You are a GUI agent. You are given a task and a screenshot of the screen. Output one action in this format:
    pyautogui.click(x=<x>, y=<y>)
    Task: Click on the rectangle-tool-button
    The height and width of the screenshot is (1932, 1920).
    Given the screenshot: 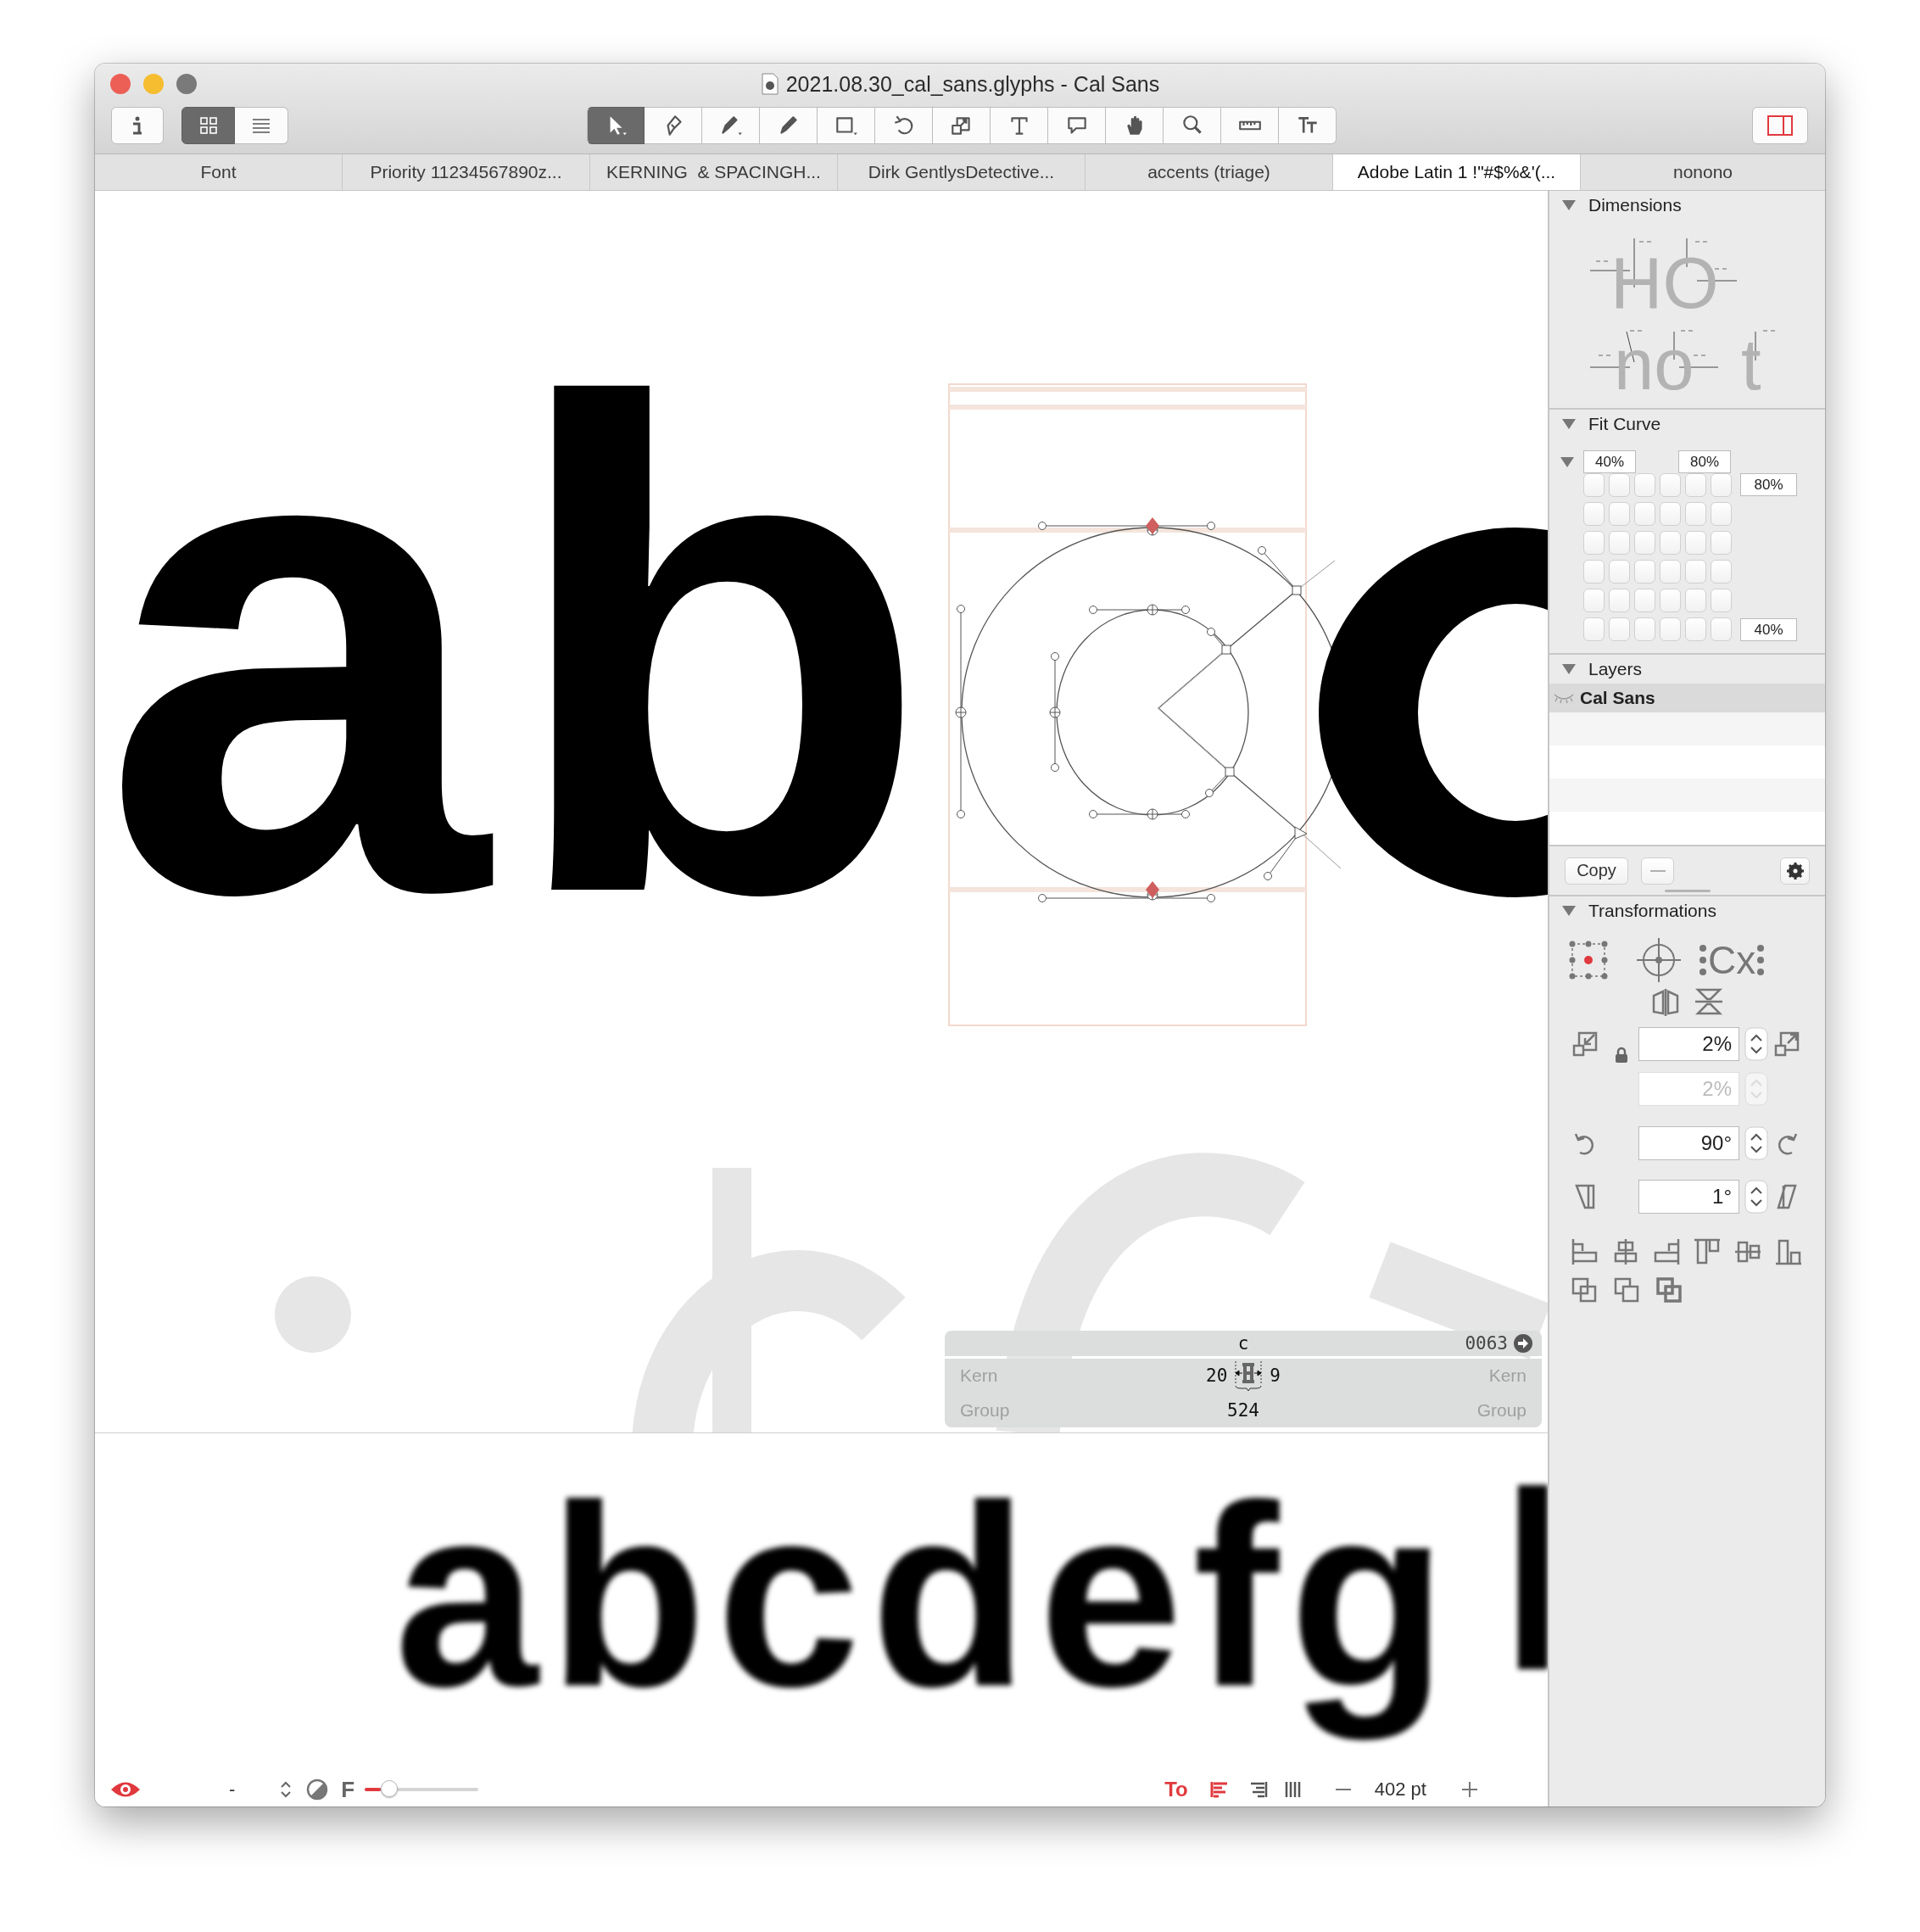 What is the action you would take?
    pyautogui.click(x=846, y=125)
    